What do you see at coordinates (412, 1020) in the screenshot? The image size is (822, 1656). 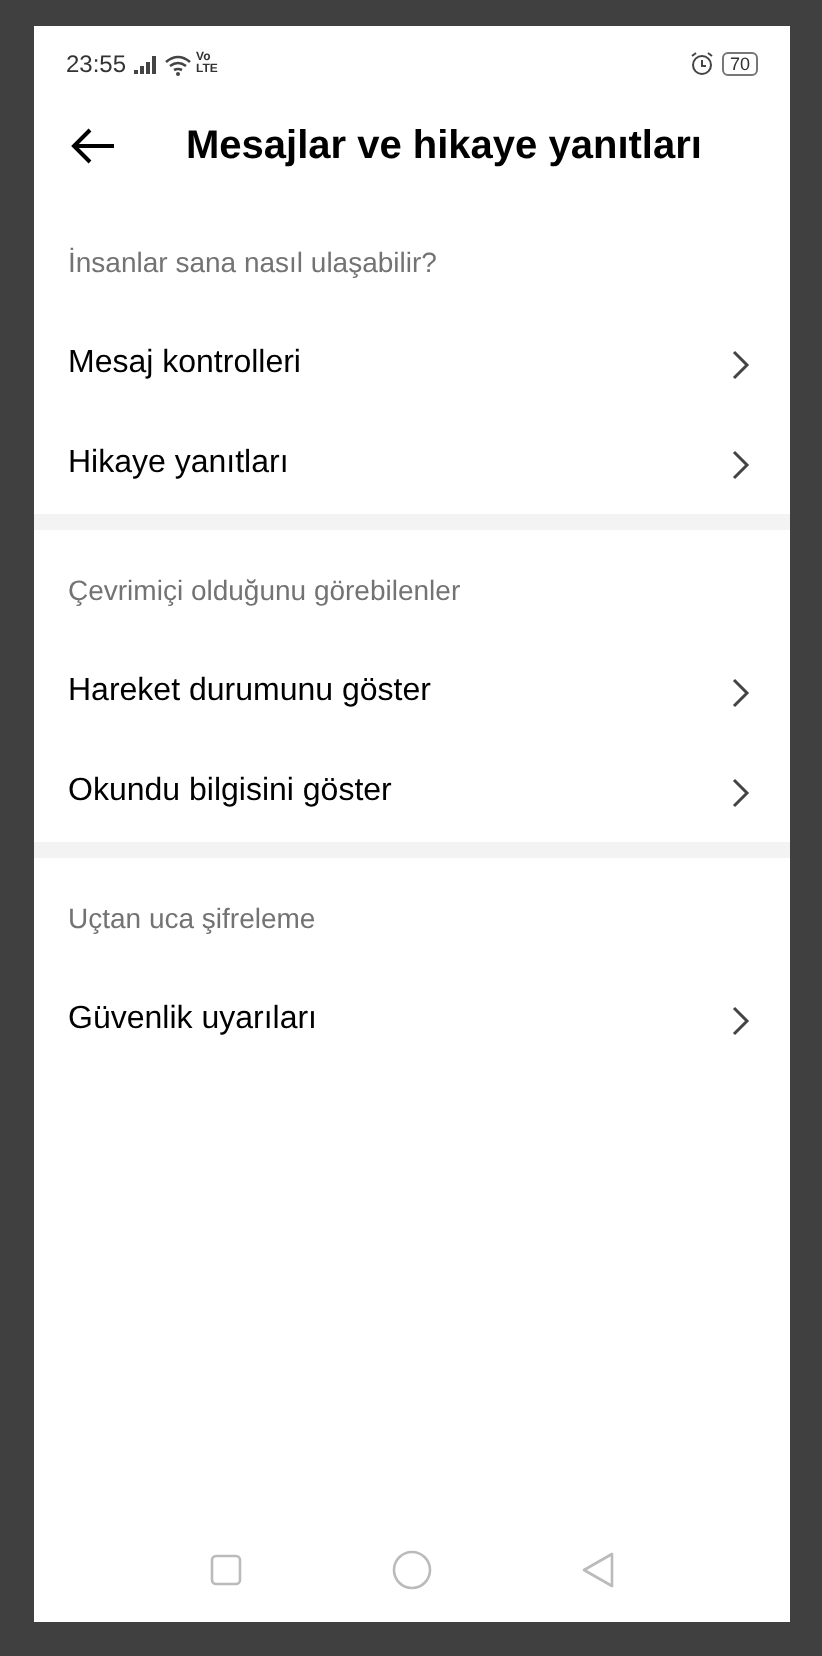 I see `settings-row: Güvenlik uyarıları` at bounding box center [412, 1020].